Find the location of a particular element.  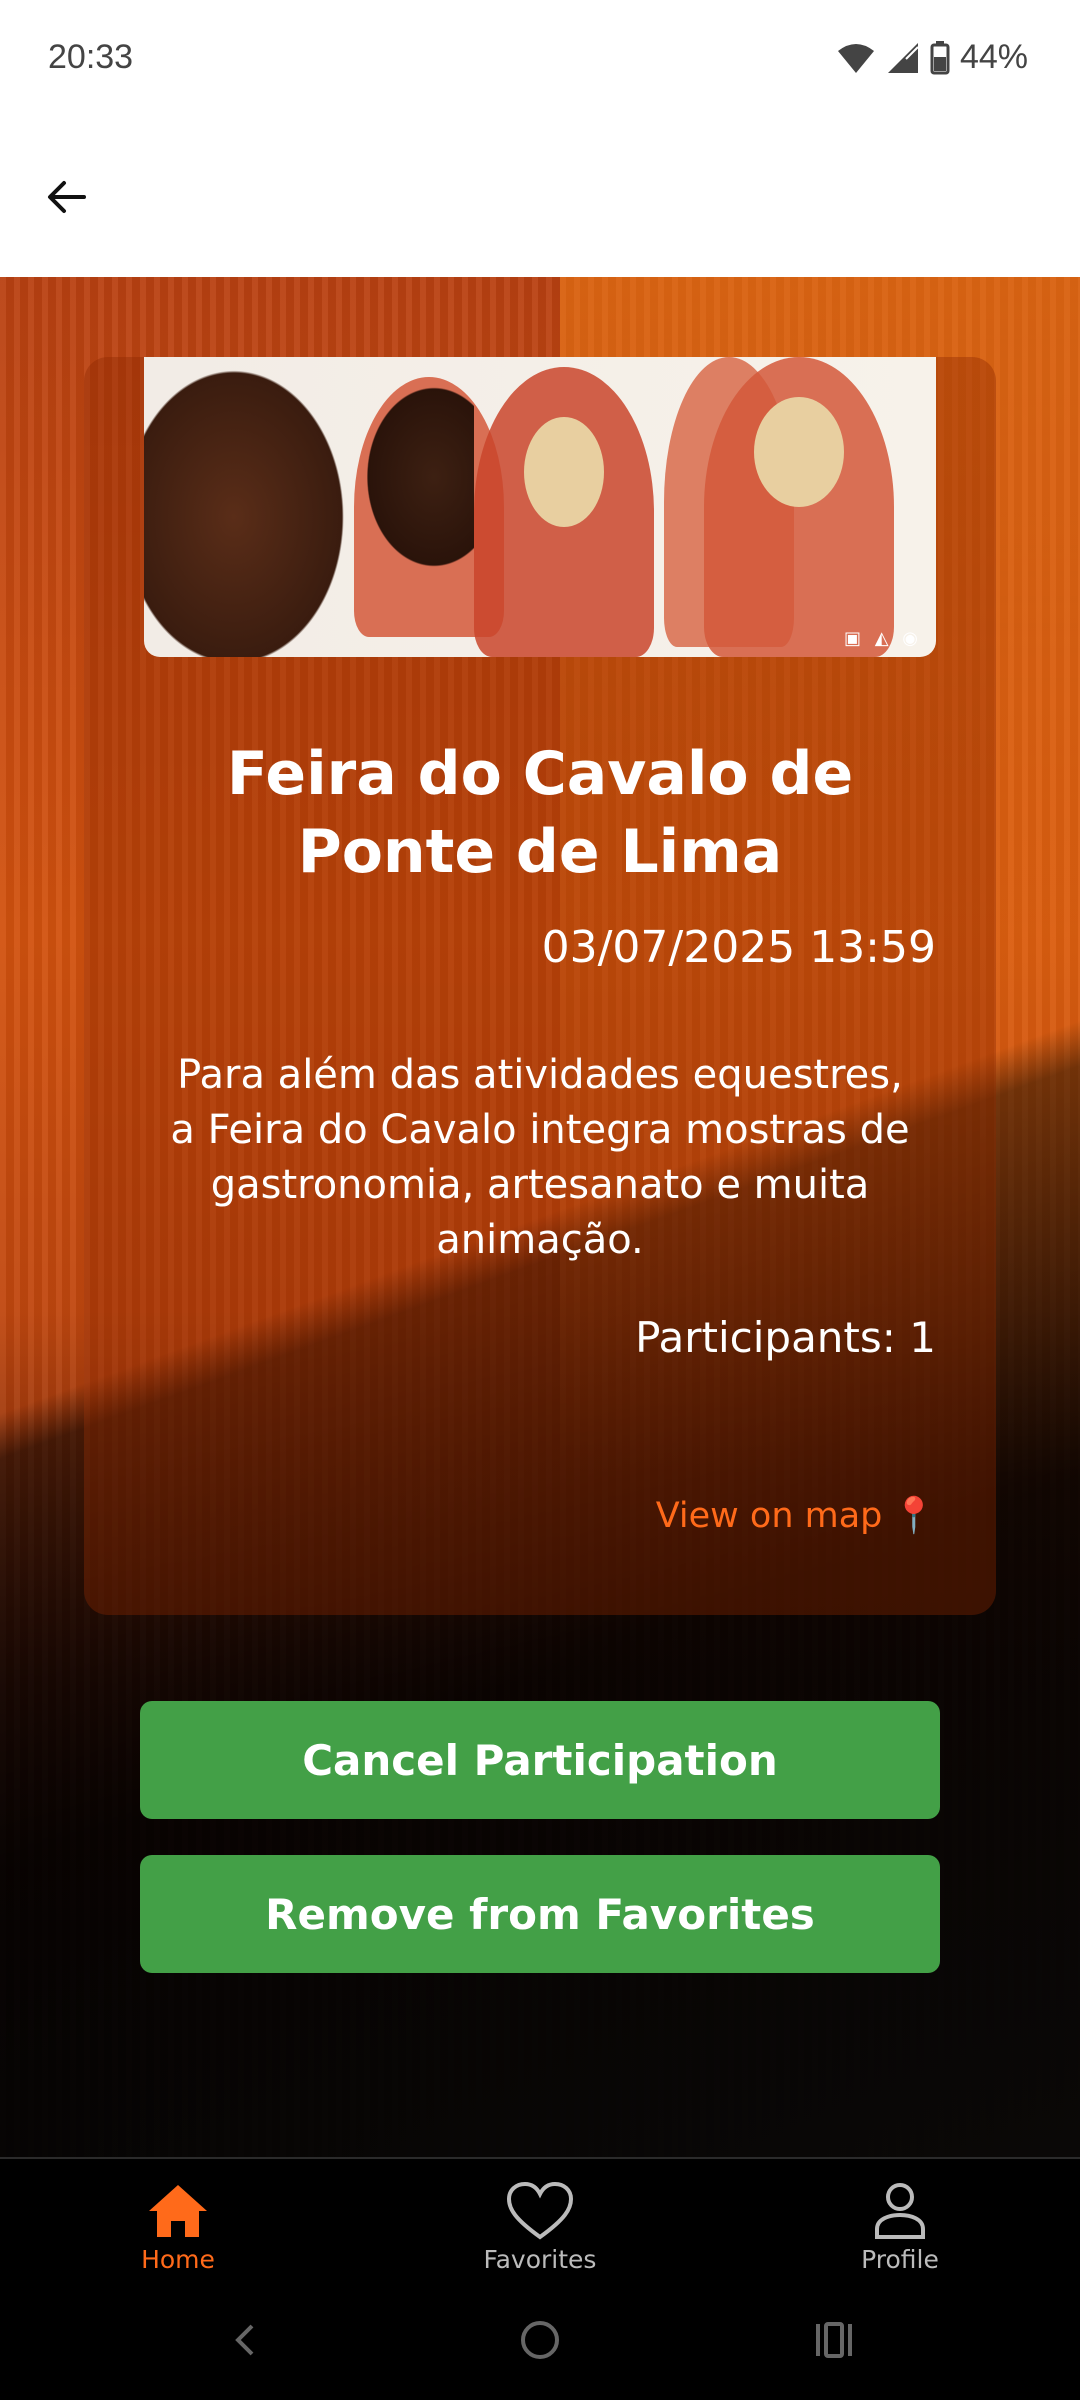

battery-icon is located at coordinates (940, 57).